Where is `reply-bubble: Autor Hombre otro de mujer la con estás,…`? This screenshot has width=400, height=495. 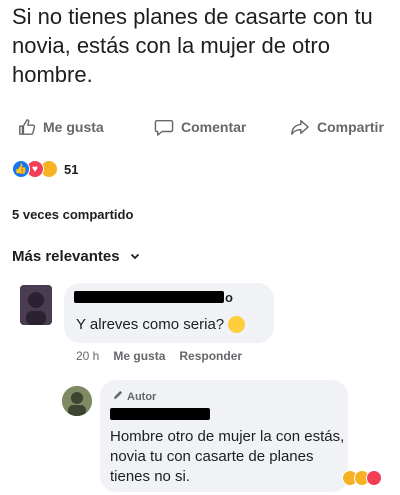
reply-bubble: Autor Hombre otro de mujer la con estás,… is located at coordinates (224, 436).